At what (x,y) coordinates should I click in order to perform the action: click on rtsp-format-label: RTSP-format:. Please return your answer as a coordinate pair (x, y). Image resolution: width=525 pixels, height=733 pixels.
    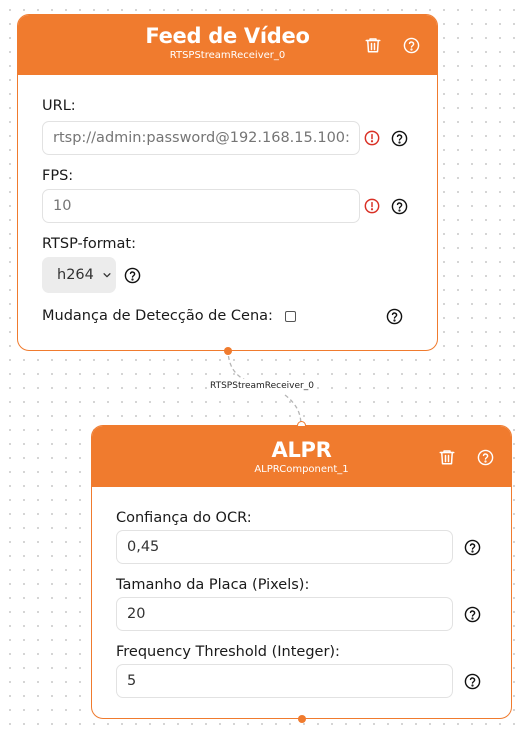
    Looking at the image, I should click on (89, 244).